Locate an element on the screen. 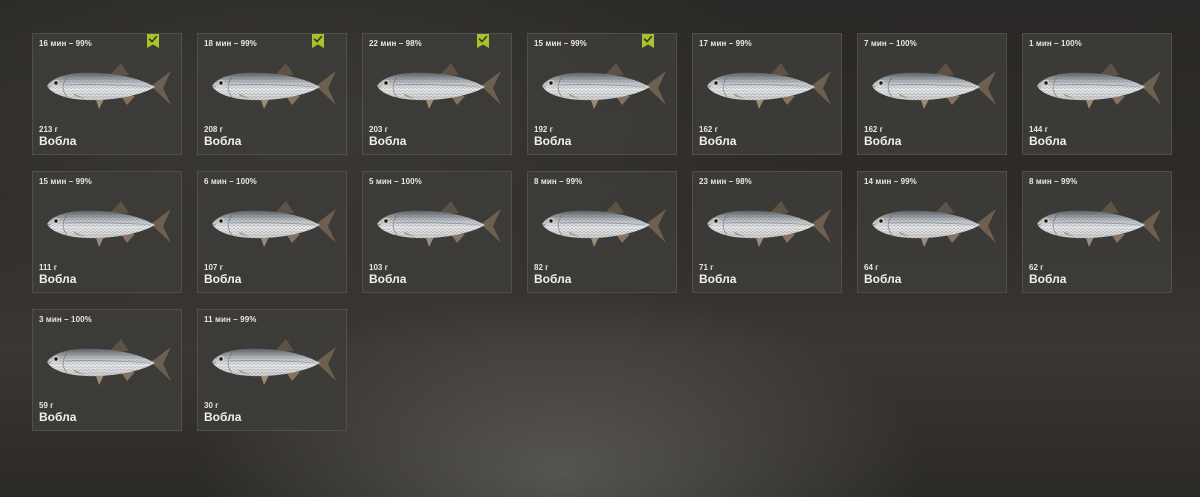  catch-time-quality: 23 мин – 98% is located at coordinates (725, 181).